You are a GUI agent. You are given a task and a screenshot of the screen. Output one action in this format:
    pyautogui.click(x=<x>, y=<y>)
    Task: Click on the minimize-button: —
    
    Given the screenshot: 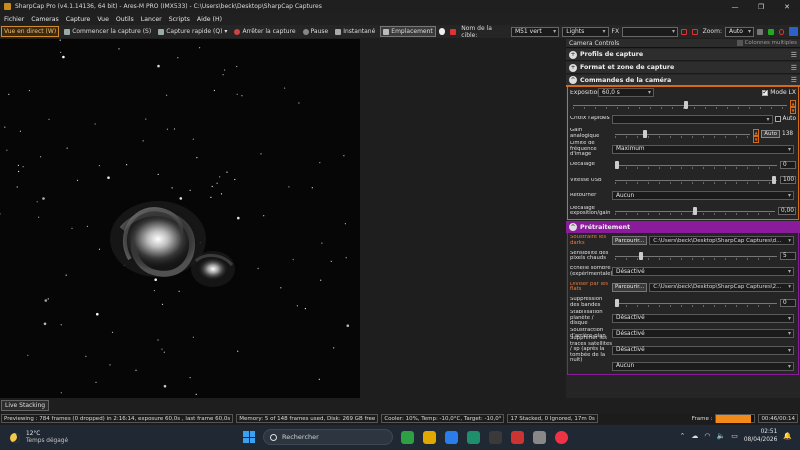 What is the action you would take?
    pyautogui.click(x=735, y=7)
    